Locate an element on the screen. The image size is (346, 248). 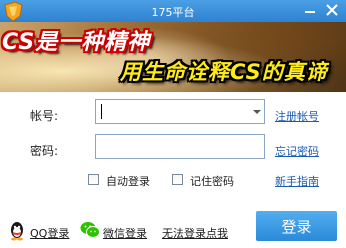
password-label: 密码: is located at coordinates (44, 151).